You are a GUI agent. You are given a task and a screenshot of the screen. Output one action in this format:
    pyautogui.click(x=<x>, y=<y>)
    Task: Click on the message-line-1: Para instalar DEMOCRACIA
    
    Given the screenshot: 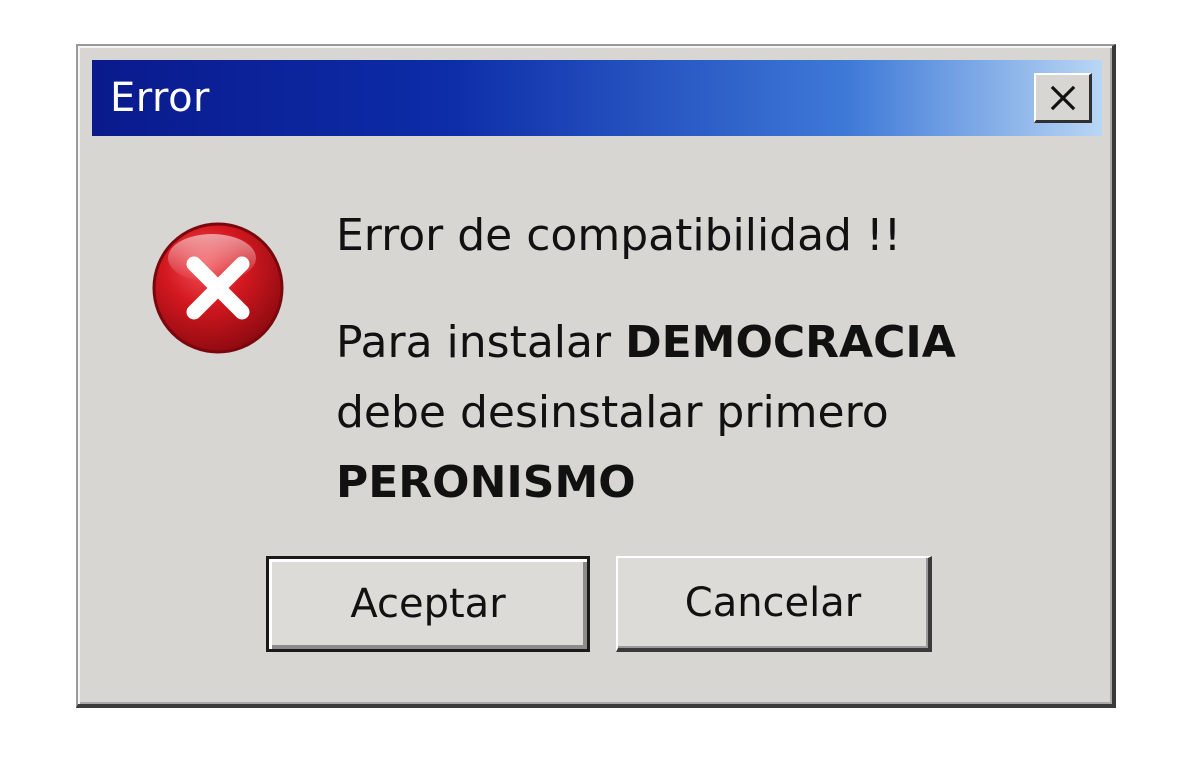 What is the action you would take?
    pyautogui.click(x=646, y=343)
    